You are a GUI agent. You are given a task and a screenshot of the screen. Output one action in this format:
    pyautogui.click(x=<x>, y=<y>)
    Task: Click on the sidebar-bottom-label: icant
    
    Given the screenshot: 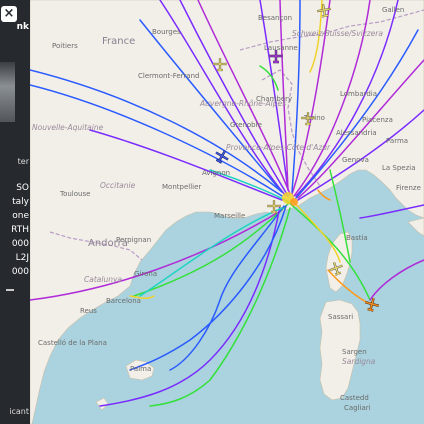 What is the action you would take?
    pyautogui.click(x=19, y=411)
    